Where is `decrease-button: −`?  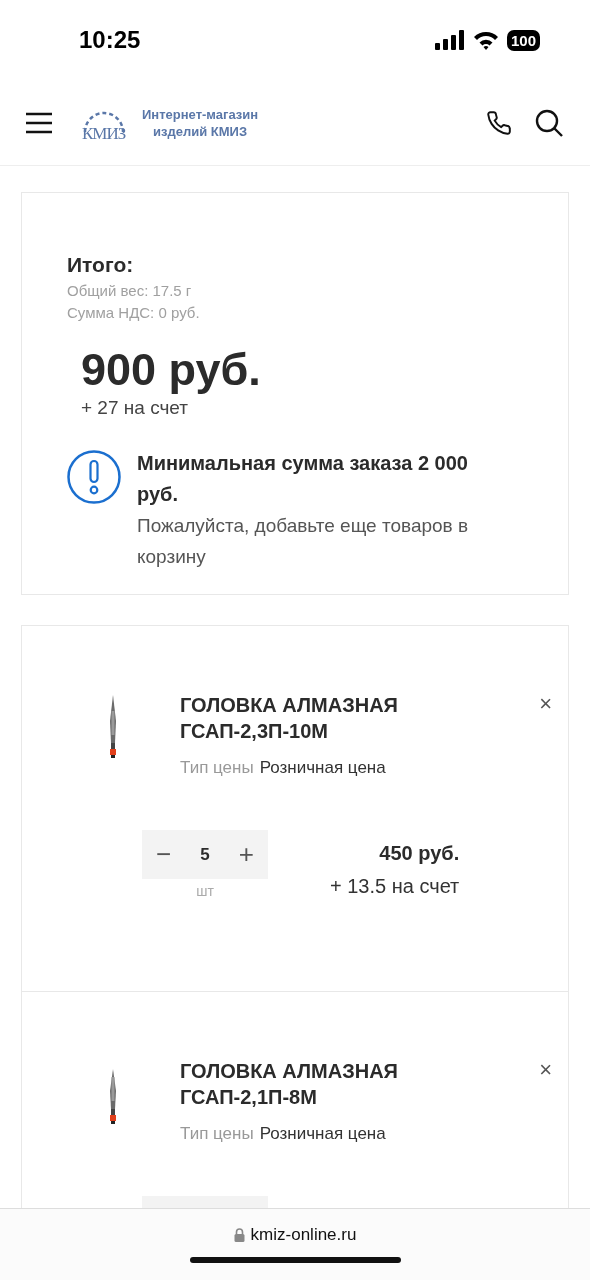 decrease-button: − is located at coordinates (164, 854).